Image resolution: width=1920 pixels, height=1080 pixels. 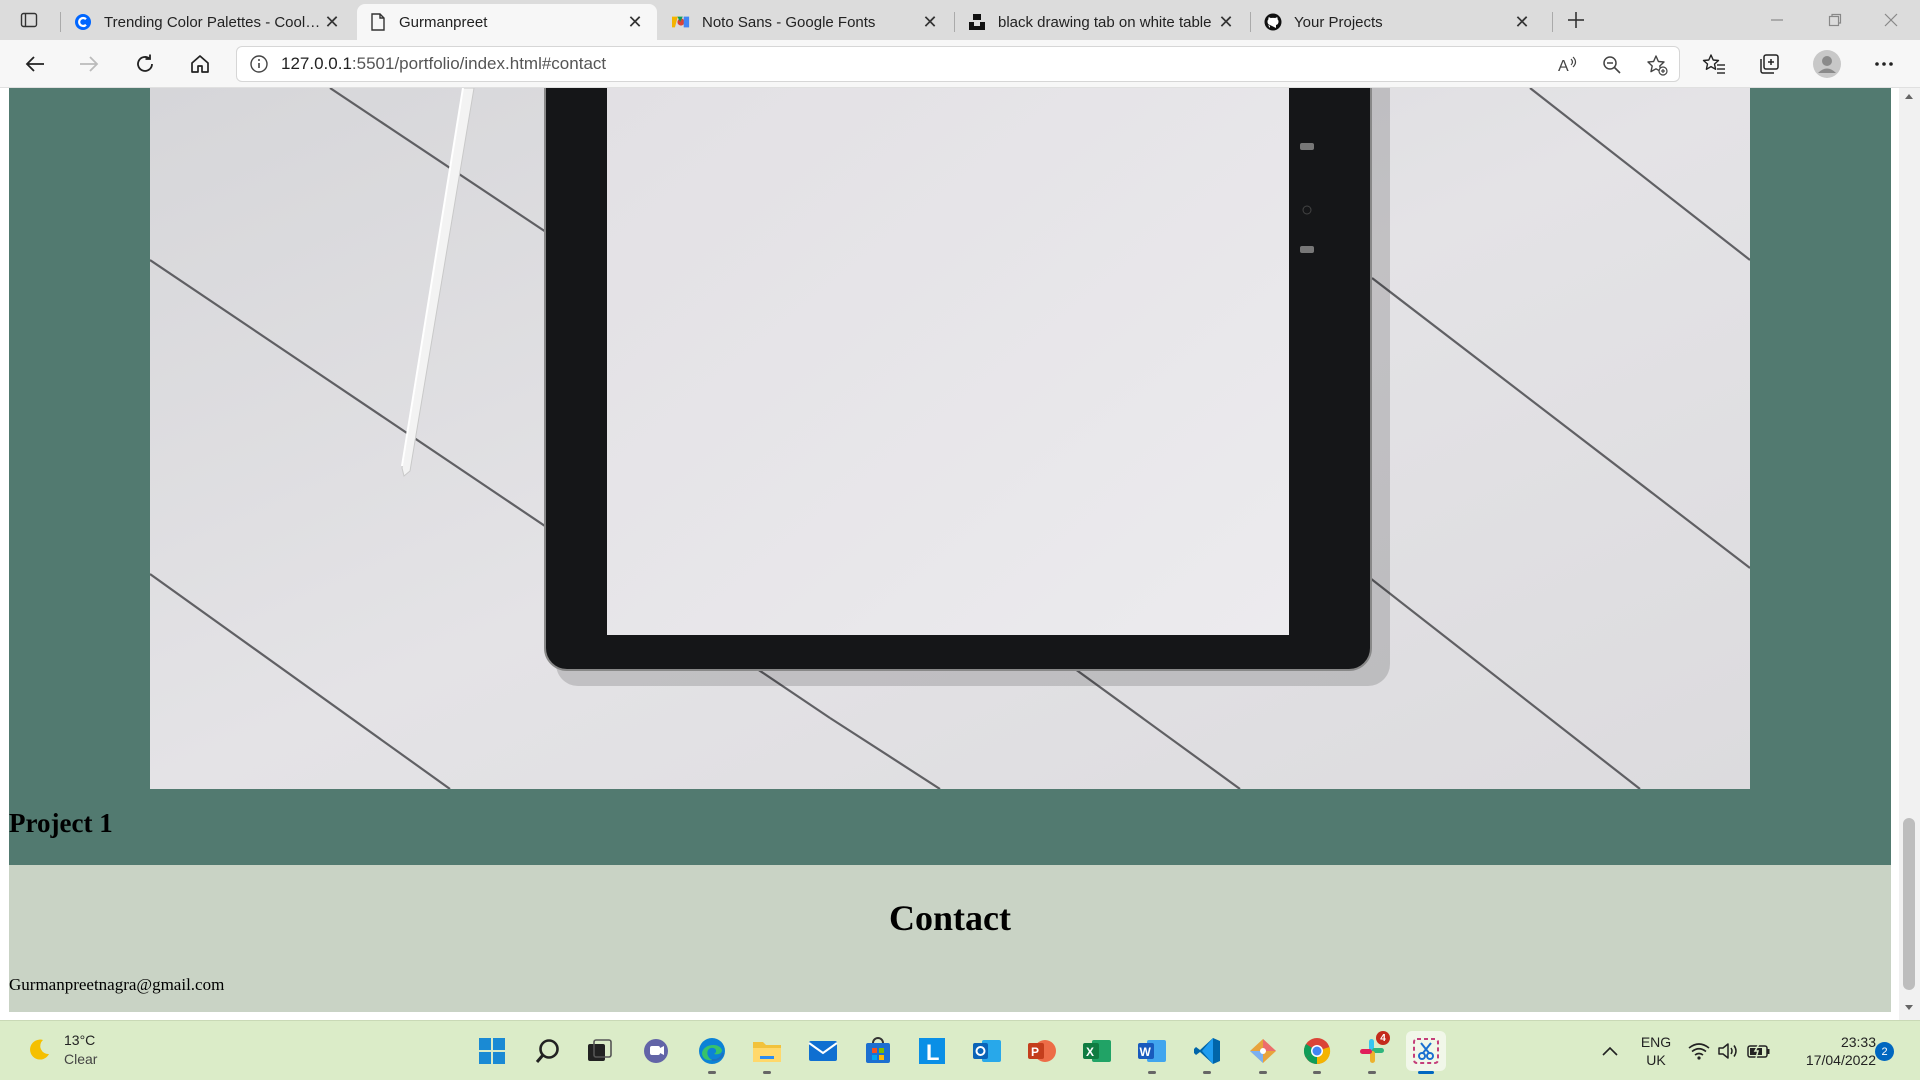 I want to click on git-app-button, so click(x=1263, y=1052).